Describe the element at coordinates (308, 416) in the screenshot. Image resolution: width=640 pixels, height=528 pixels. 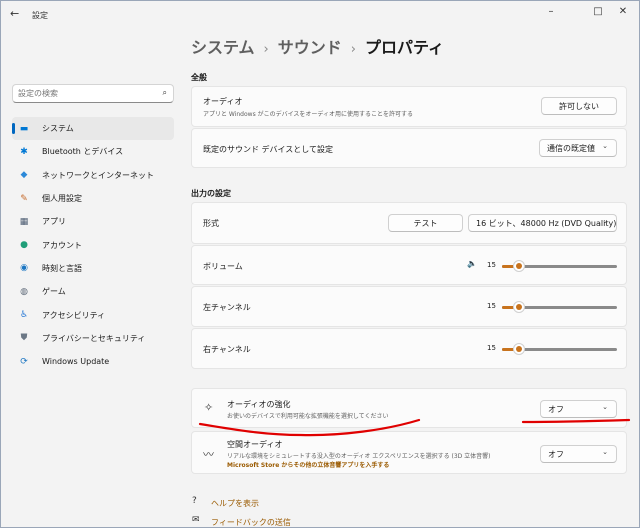
I see `audio-enhancement-description: お使いのデバイスで利用可能な拡張機能を選択してください` at that location.